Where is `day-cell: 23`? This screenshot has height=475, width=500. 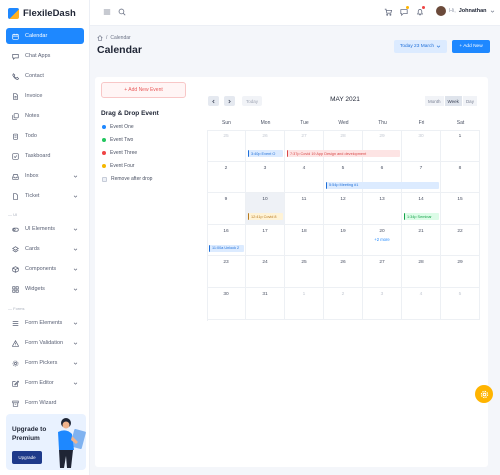
day-cell: 23 is located at coordinates (226, 272).